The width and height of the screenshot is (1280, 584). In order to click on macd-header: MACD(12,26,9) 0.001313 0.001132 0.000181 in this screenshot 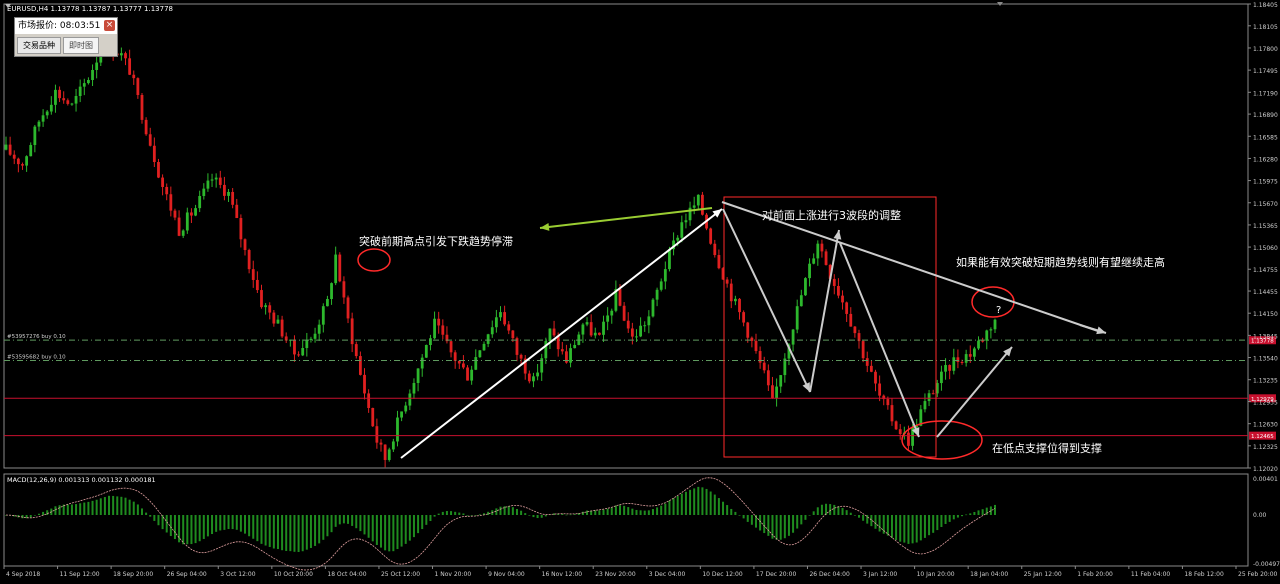, I will do `click(81, 480)`.